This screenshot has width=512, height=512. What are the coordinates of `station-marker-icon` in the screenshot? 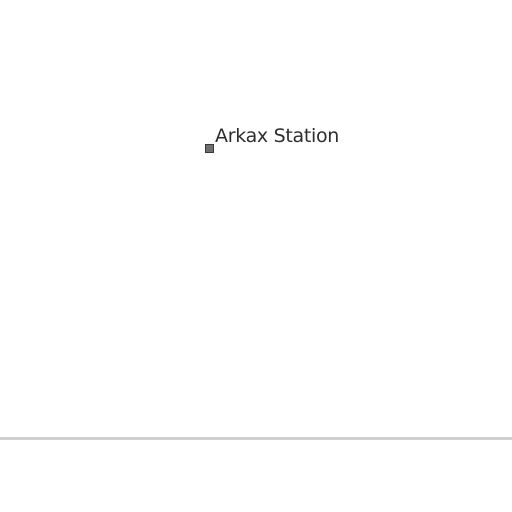 It's located at (209, 148).